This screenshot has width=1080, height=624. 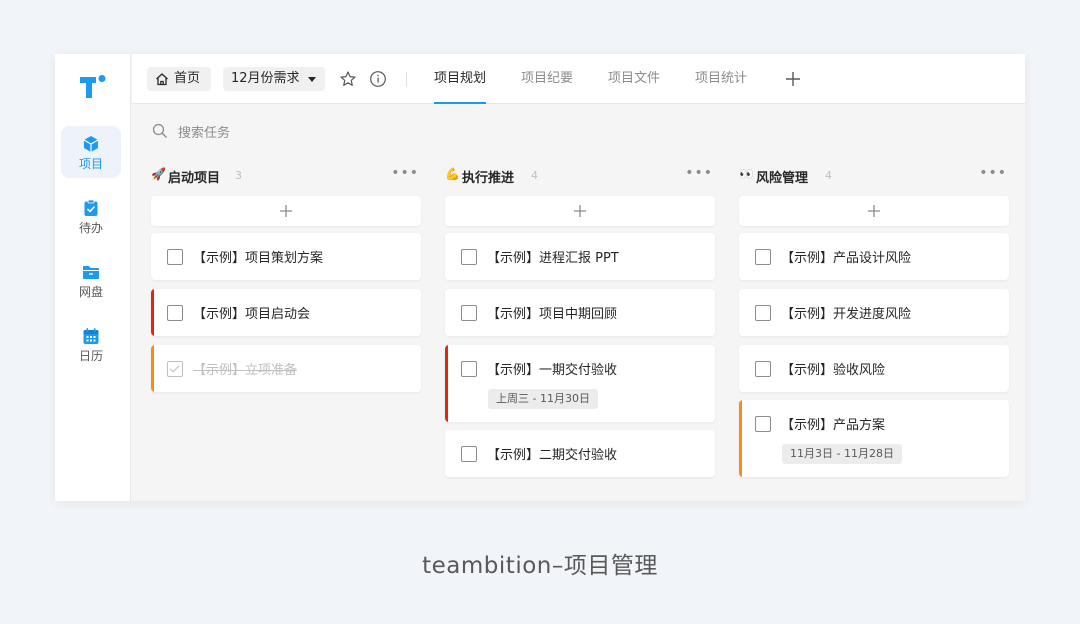 What do you see at coordinates (580, 383) in the screenshot?
I see `task-card: 【示例】一期交付验收 上周三 - 11月30日` at bounding box center [580, 383].